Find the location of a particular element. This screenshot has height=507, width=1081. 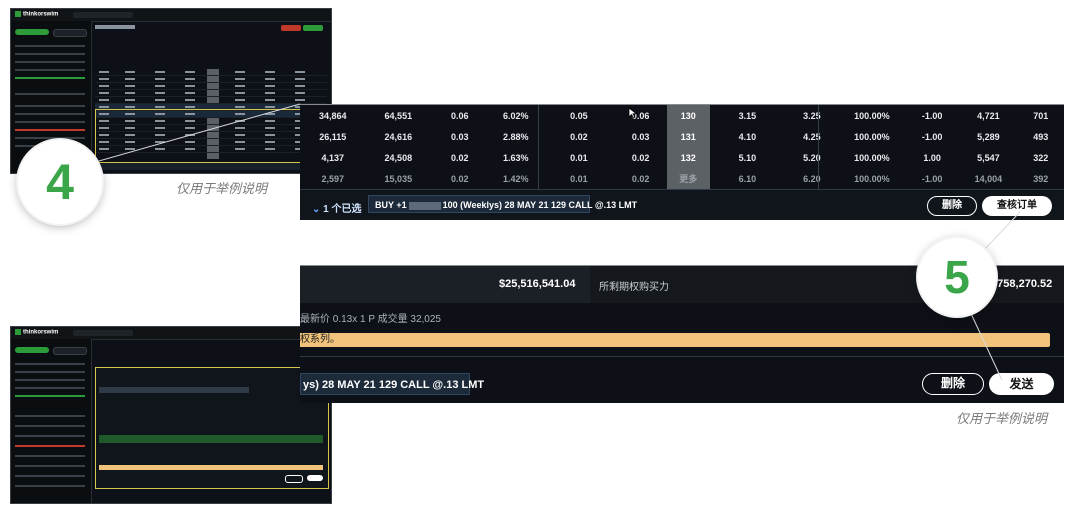

step-5-number: 5 is located at coordinates (957, 277).